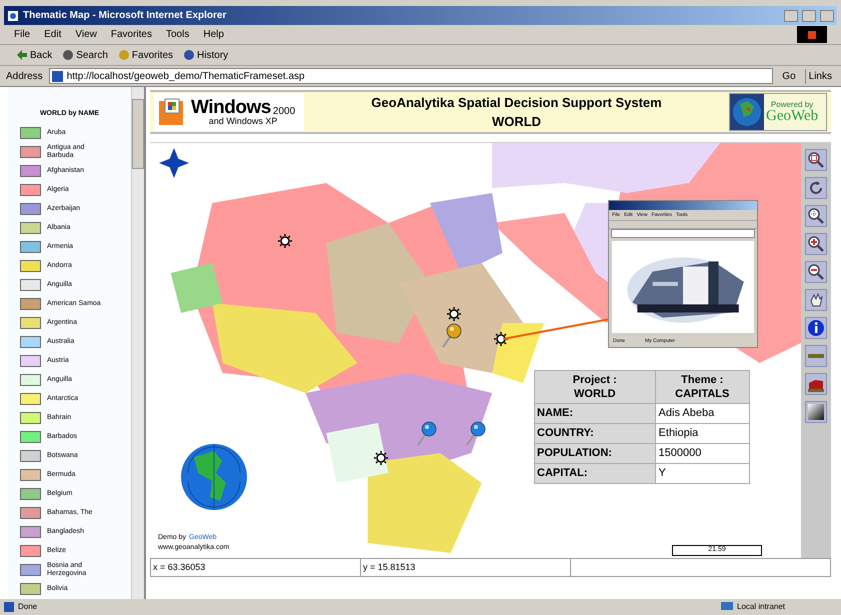  Describe the element at coordinates (816, 160) in the screenshot. I see `zoom-extent-icon` at that location.